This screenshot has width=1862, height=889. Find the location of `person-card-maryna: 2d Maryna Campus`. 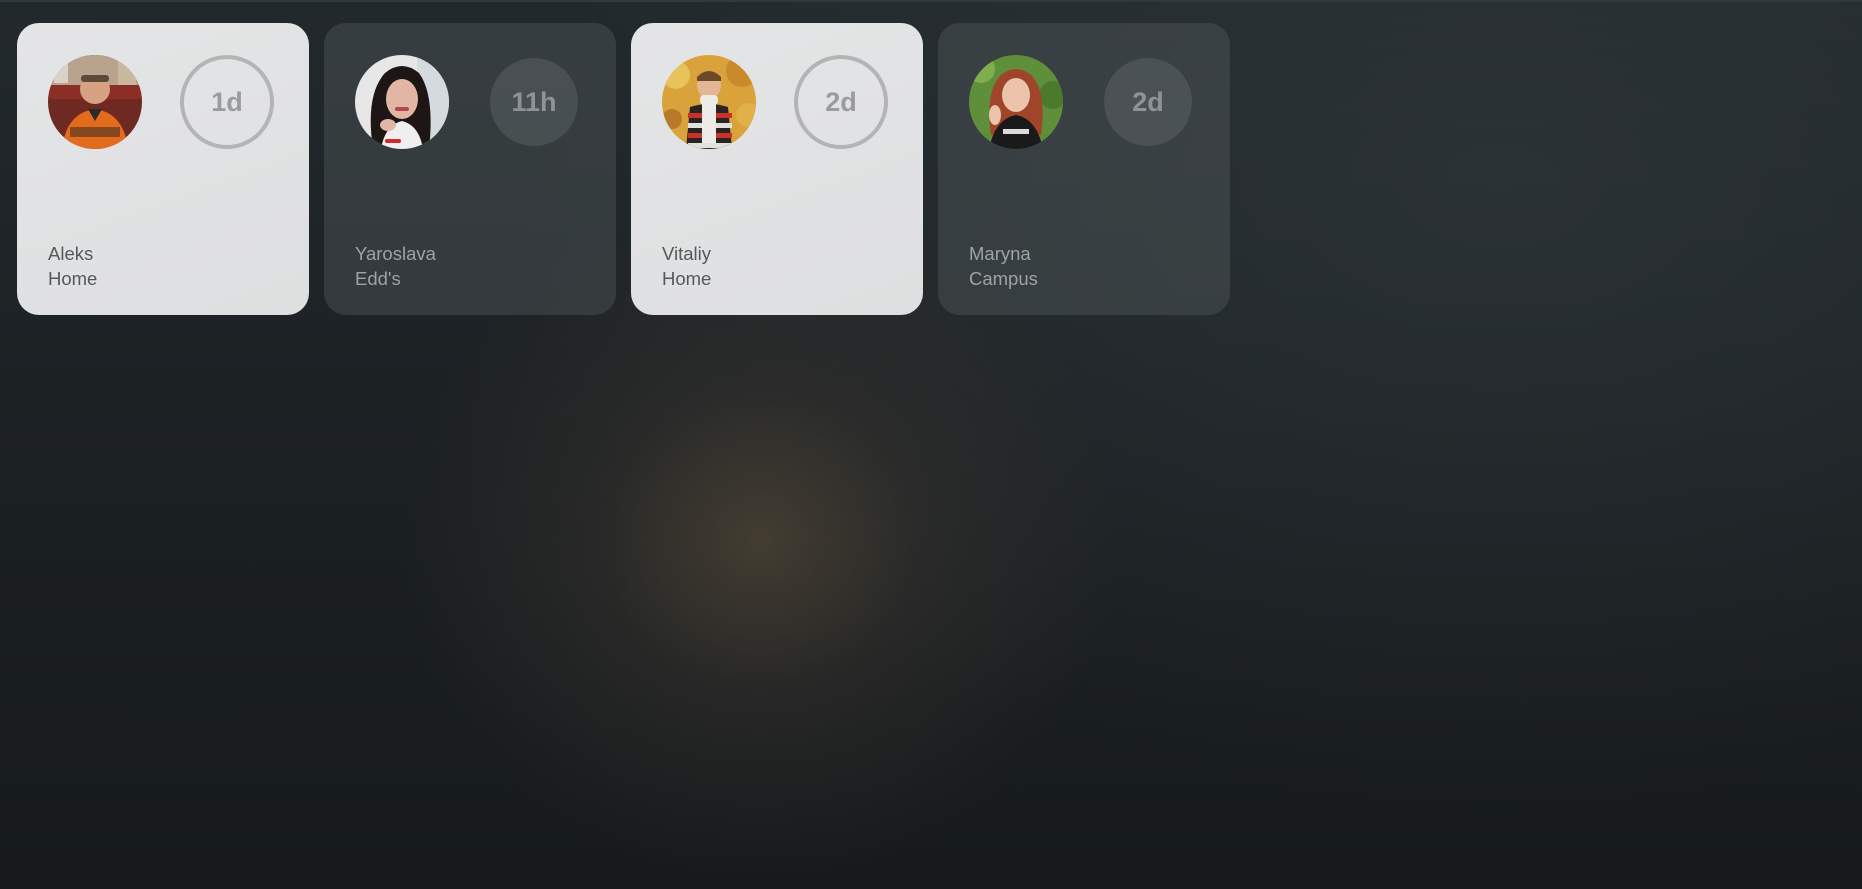

person-card-maryna: 2d Maryna Campus is located at coordinates (1084, 169).